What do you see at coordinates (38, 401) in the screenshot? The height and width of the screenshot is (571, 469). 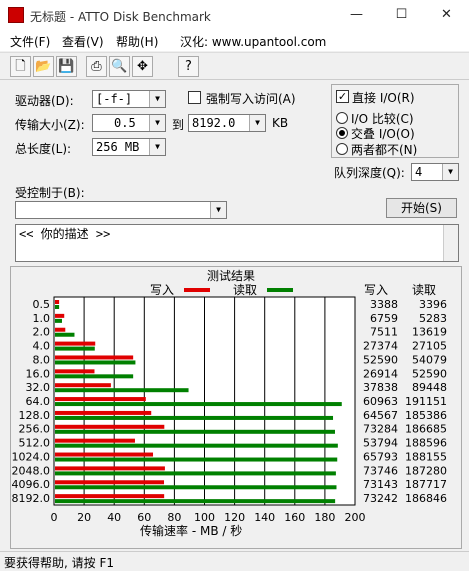 I see `y-tick-label: 64.0` at bounding box center [38, 401].